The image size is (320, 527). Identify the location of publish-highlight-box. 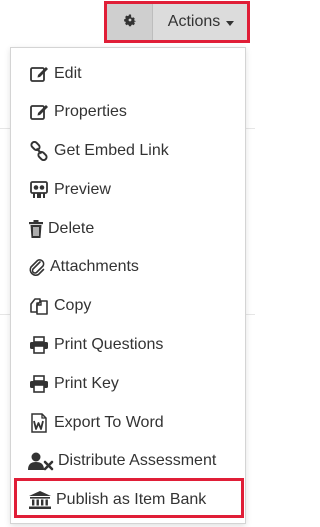
(129, 498).